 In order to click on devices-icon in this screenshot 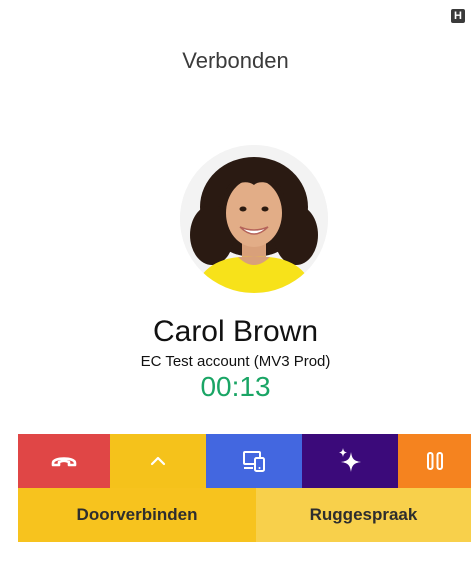, I will do `click(254, 461)`.